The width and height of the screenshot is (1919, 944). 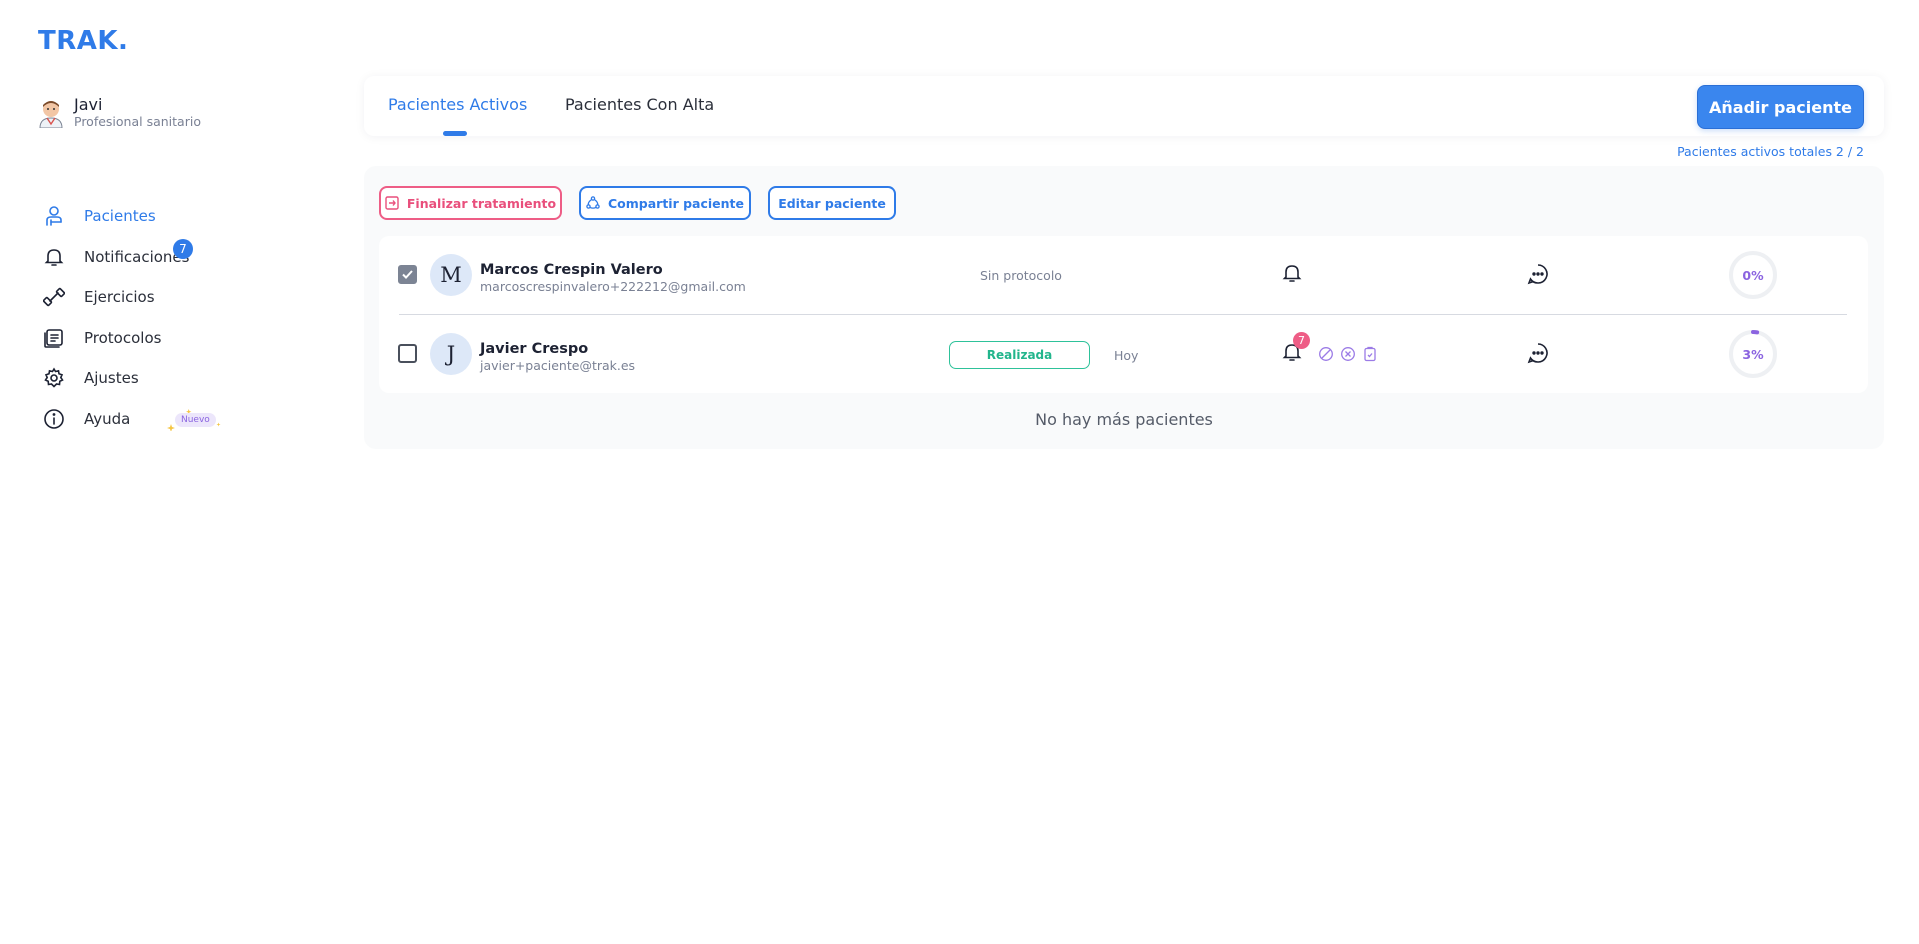 I want to click on sidebar-item-ejercicios: Ejercicios, so click(x=115, y=297).